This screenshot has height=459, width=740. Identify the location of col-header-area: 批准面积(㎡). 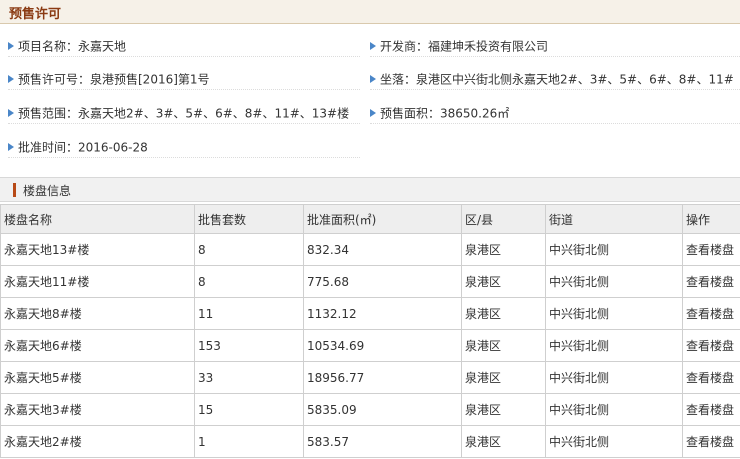
(382, 219).